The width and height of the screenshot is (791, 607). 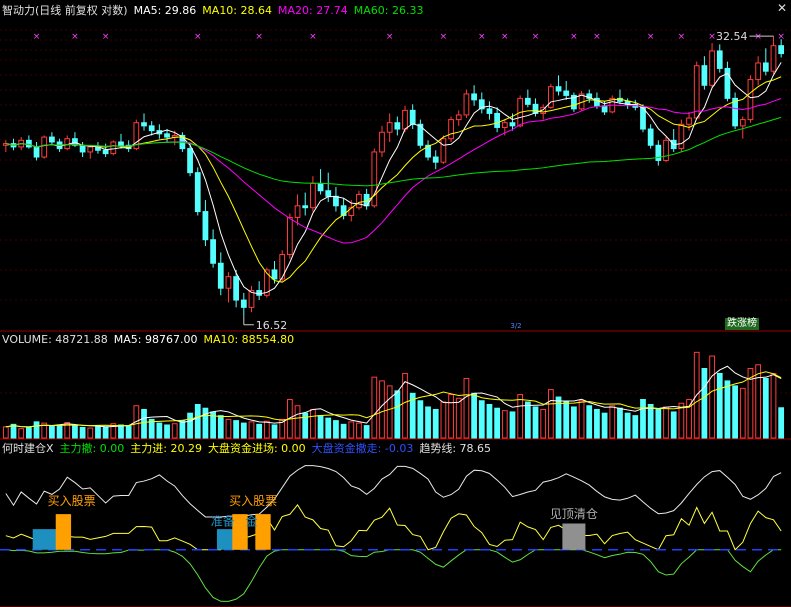 I want to click on volume-label: VOLUME: 48721.88, so click(x=55, y=339).